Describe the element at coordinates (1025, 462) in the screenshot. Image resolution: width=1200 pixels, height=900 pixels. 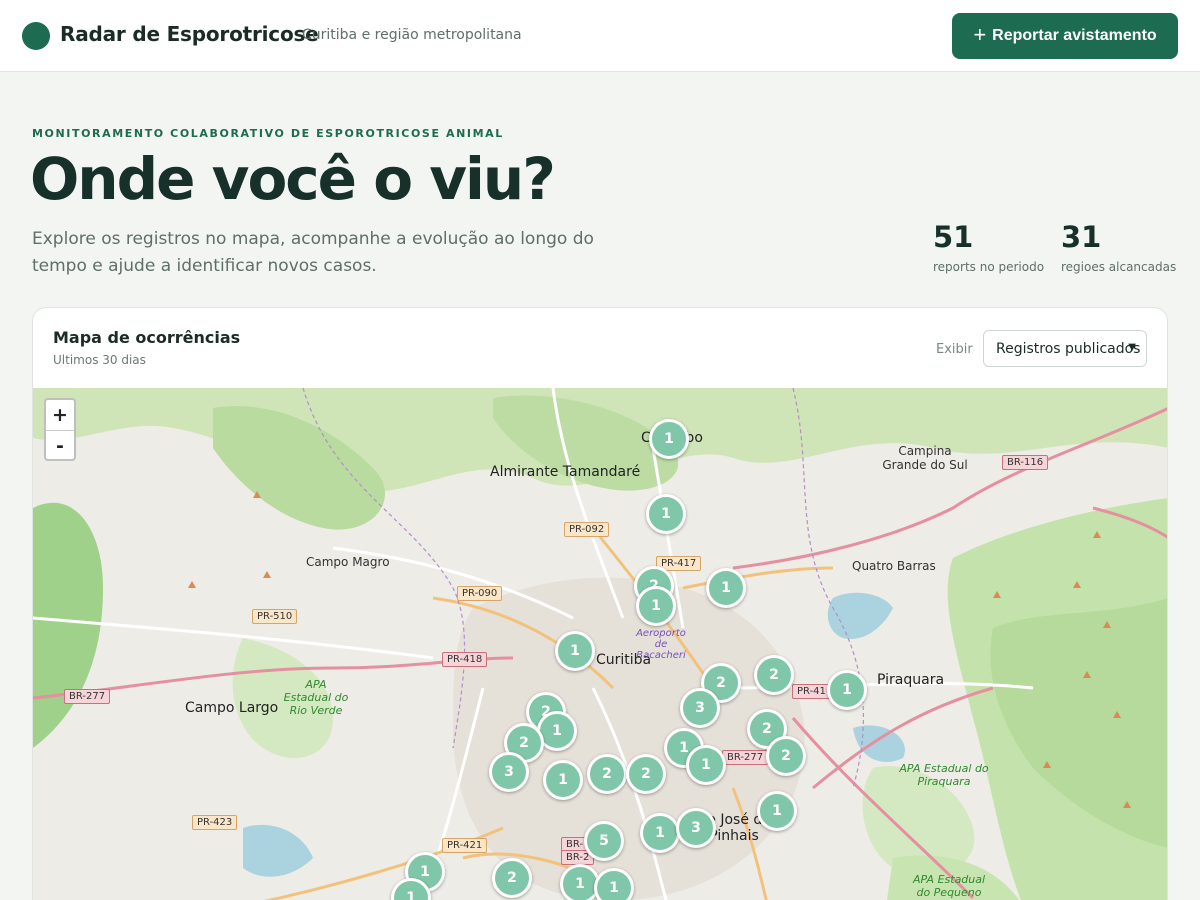
I see `road-label: BR-116` at that location.